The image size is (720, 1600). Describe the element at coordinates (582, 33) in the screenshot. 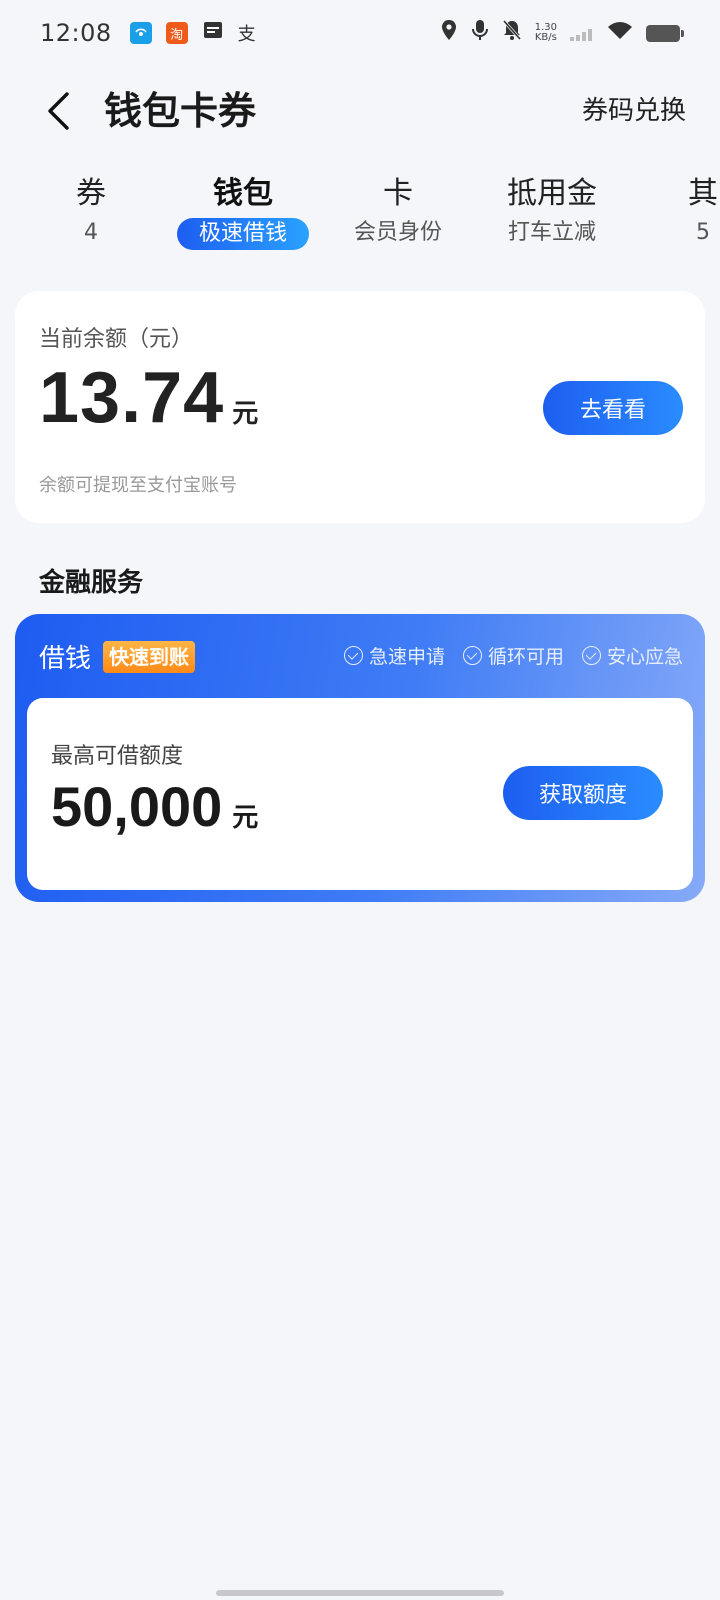

I see `signal-icon` at that location.